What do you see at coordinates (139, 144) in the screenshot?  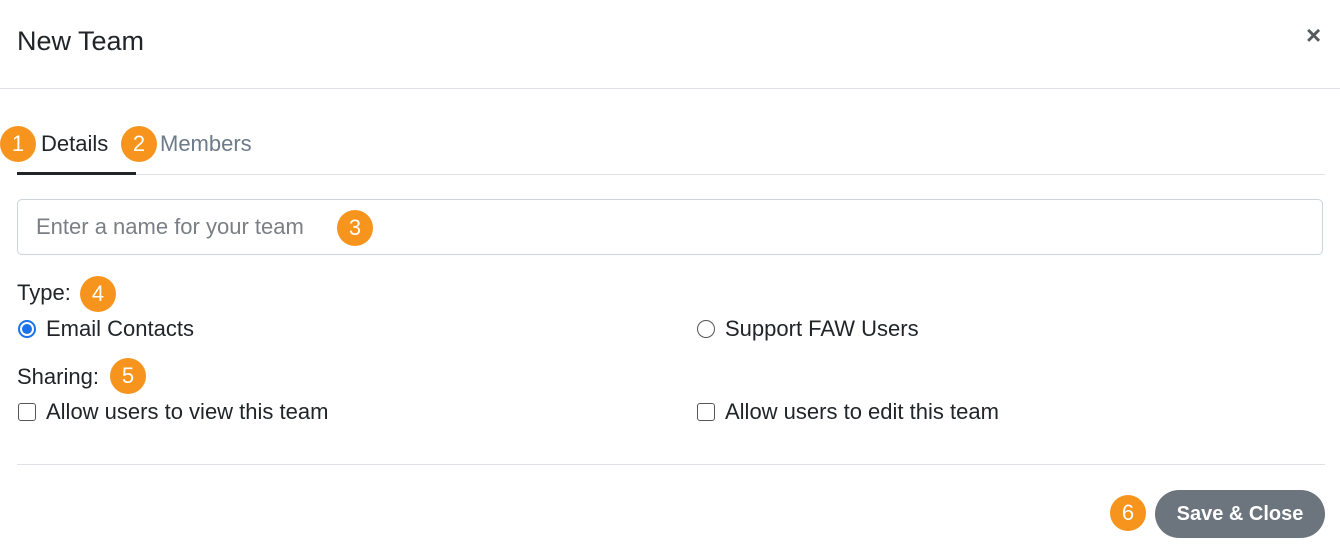 I see `callout-marker-2: 2` at bounding box center [139, 144].